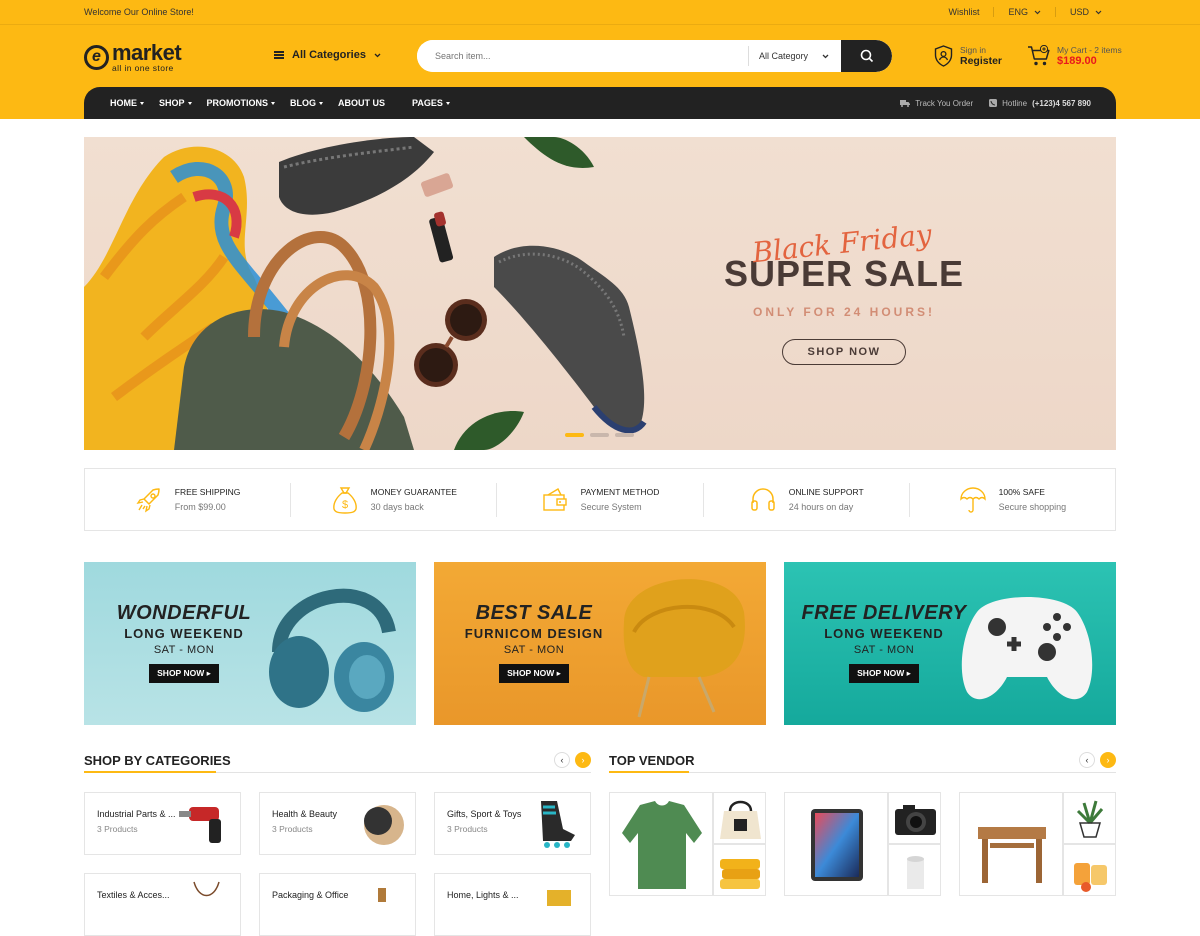  What do you see at coordinates (1021, 492) in the screenshot?
I see `feature-title: 100% SAFE` at bounding box center [1021, 492].